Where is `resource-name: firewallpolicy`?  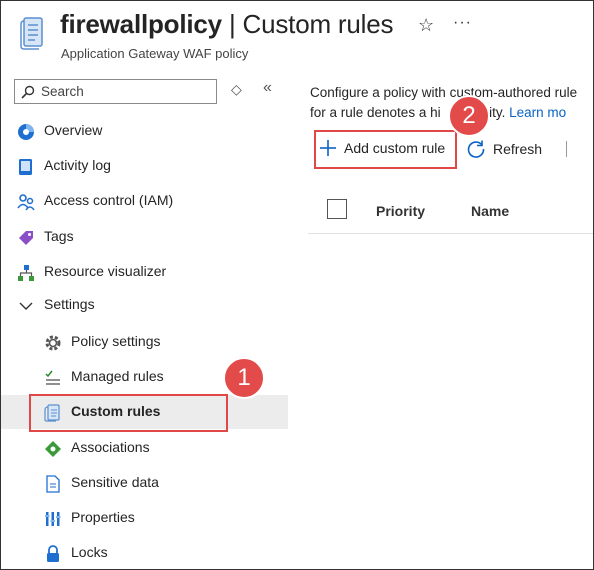 resource-name: firewallpolicy is located at coordinates (141, 24).